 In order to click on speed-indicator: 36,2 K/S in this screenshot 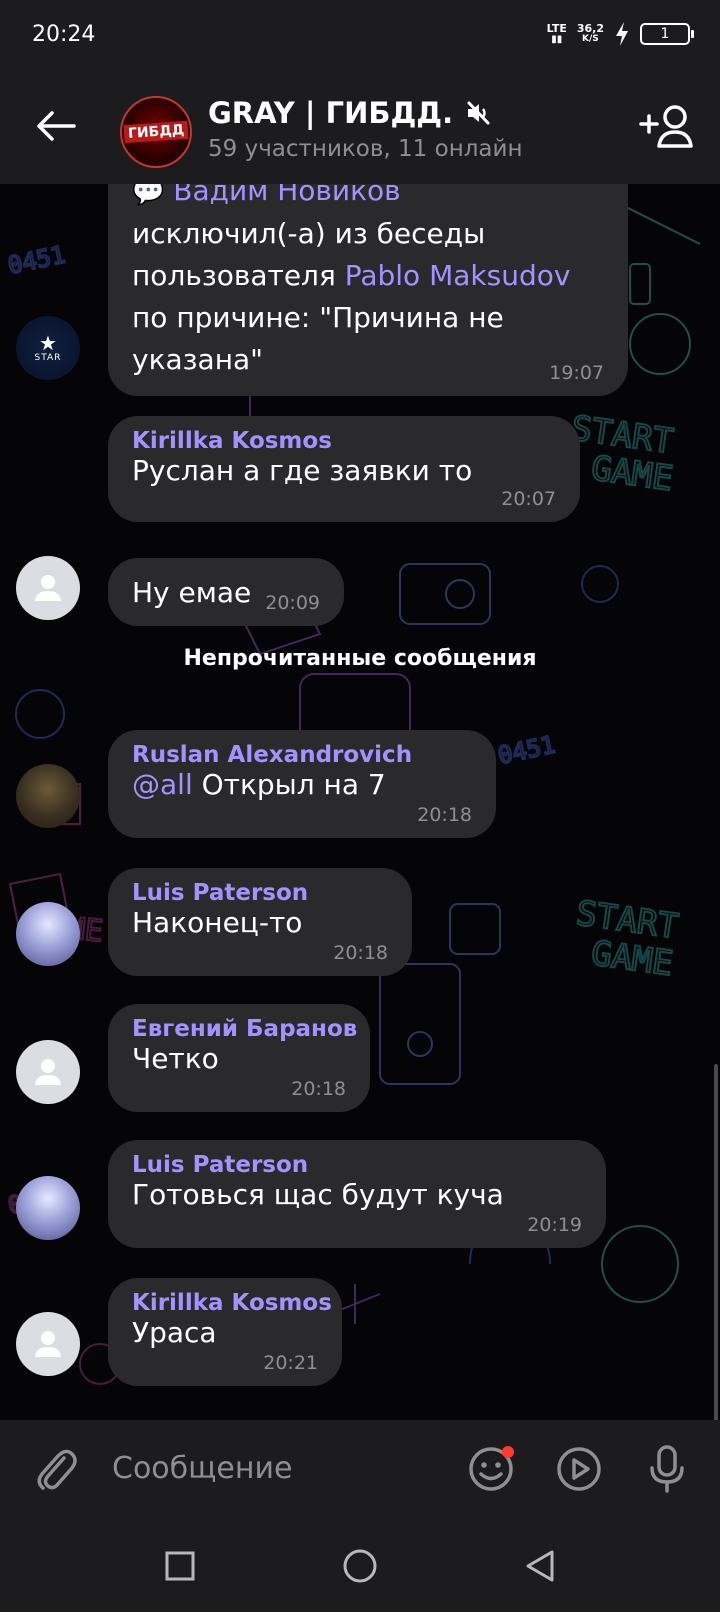, I will do `click(590, 34)`.